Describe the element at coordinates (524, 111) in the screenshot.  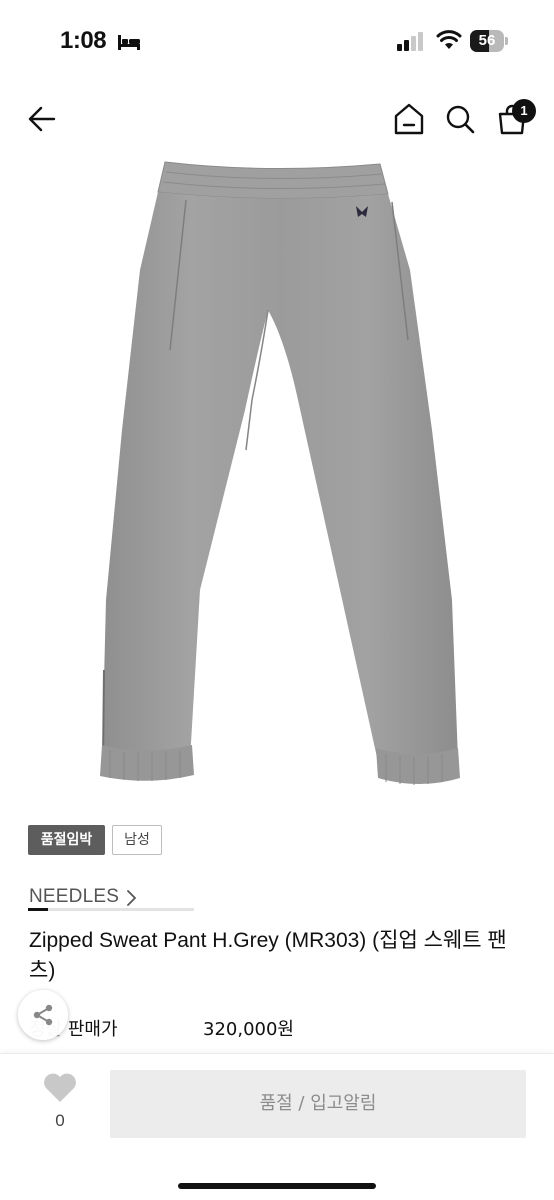
I see `cart-count-badge: 1` at that location.